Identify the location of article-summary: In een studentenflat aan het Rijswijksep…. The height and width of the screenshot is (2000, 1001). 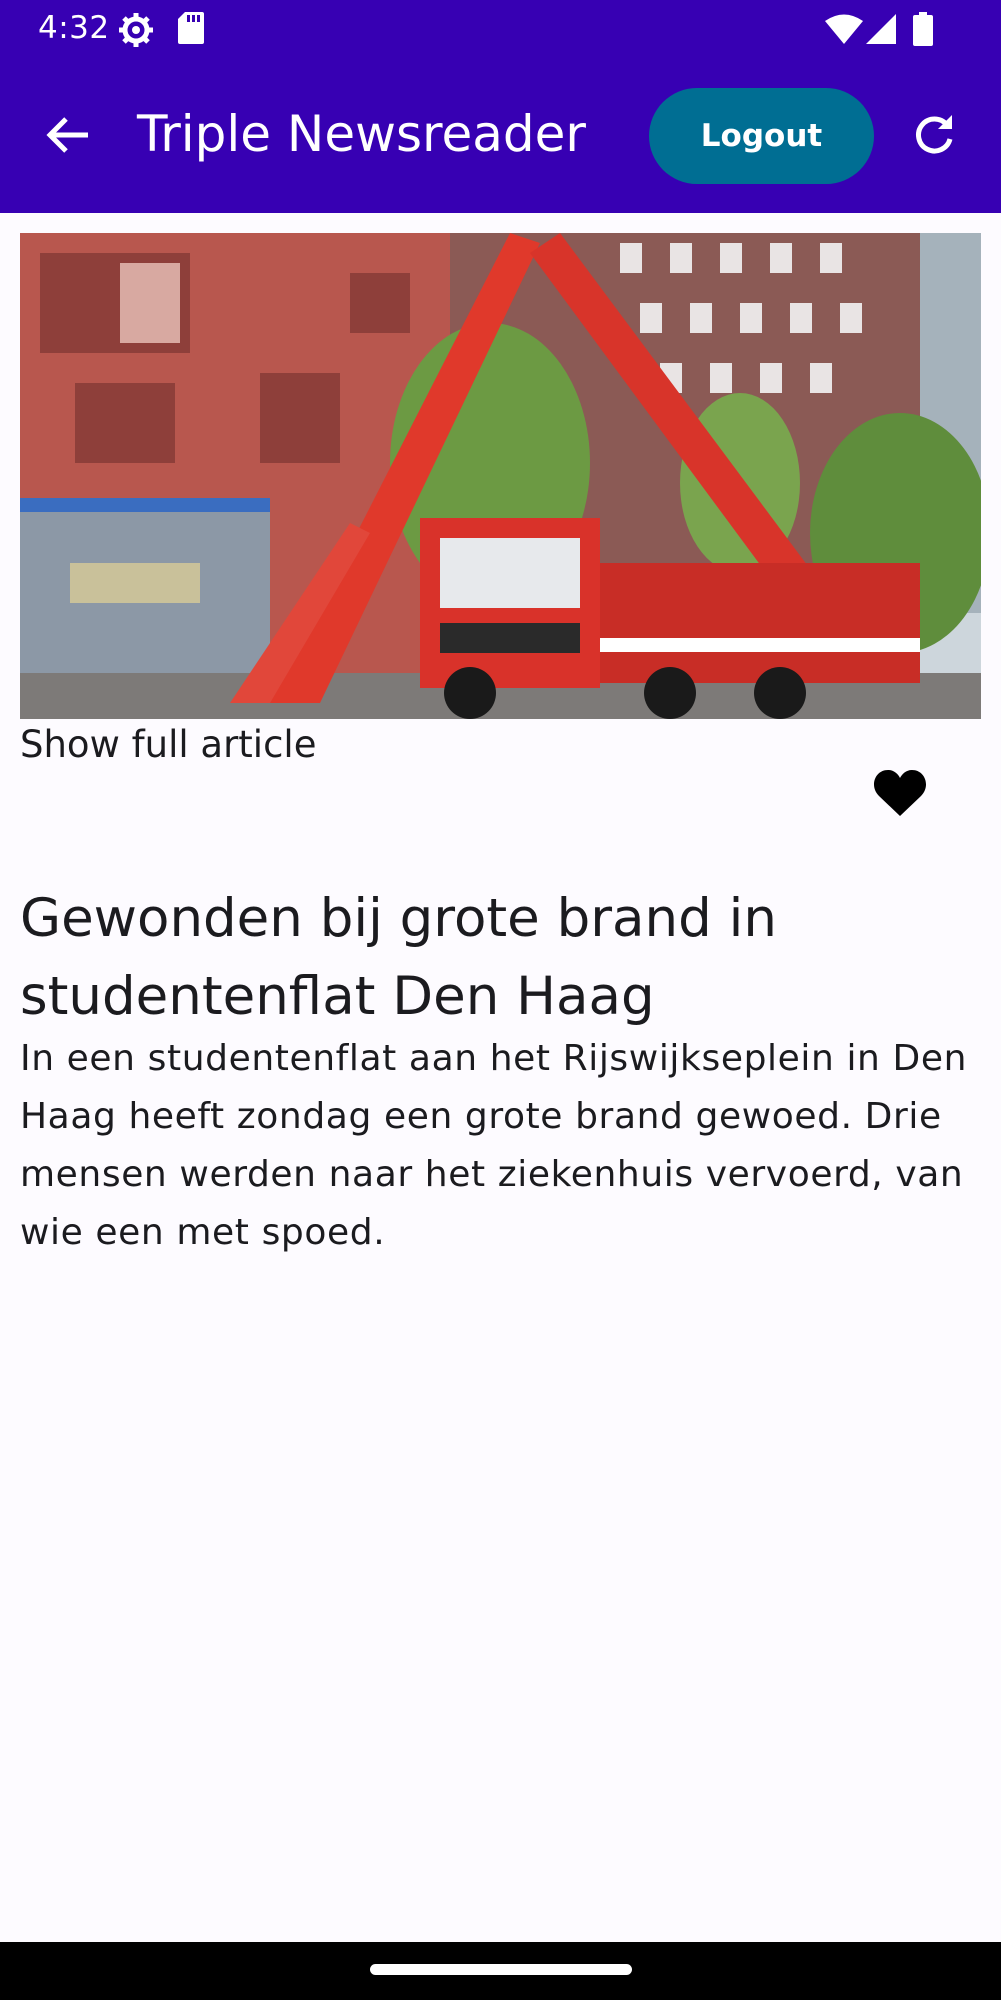
(493, 1145).